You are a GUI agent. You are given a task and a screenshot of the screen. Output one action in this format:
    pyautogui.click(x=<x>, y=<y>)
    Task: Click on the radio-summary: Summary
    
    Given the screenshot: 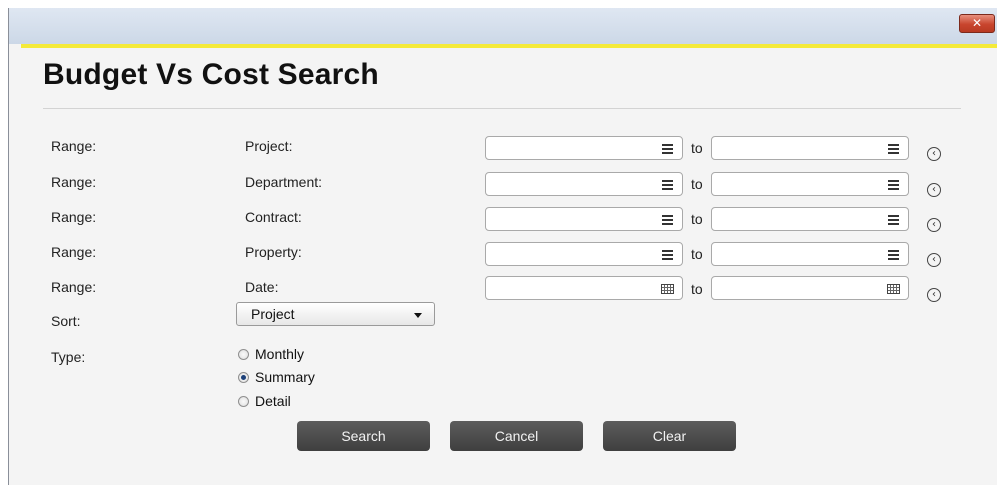 What is the action you would take?
    pyautogui.click(x=276, y=377)
    